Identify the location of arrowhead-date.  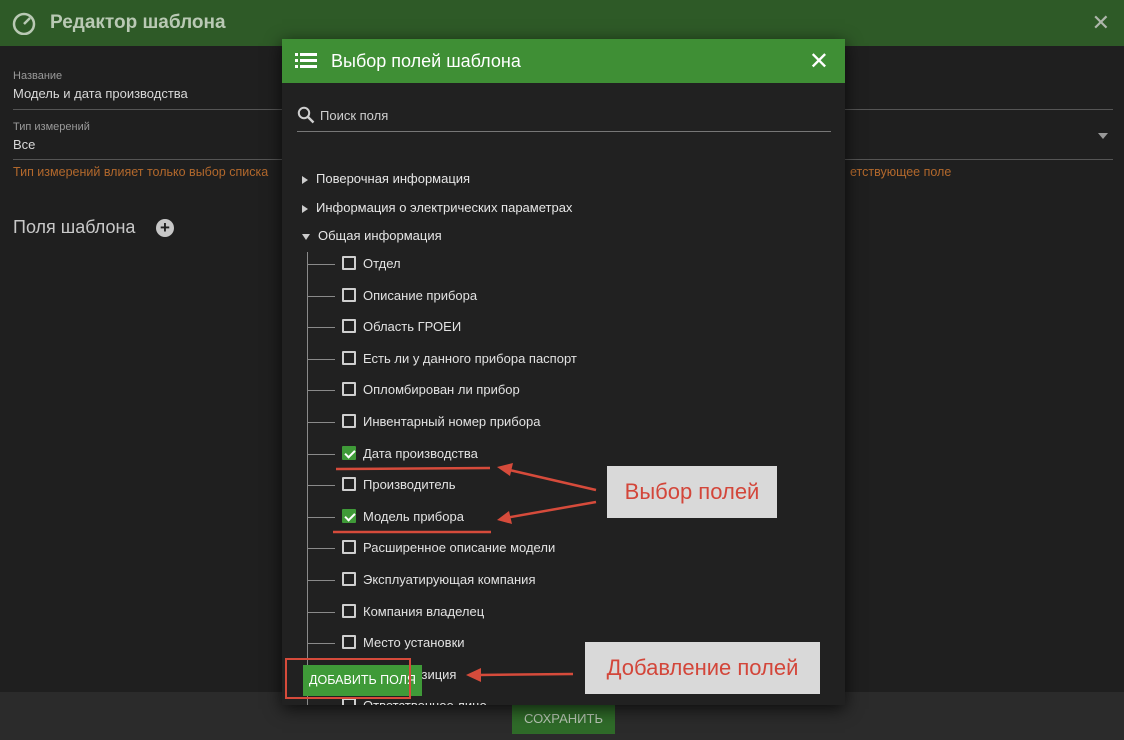
(505, 469).